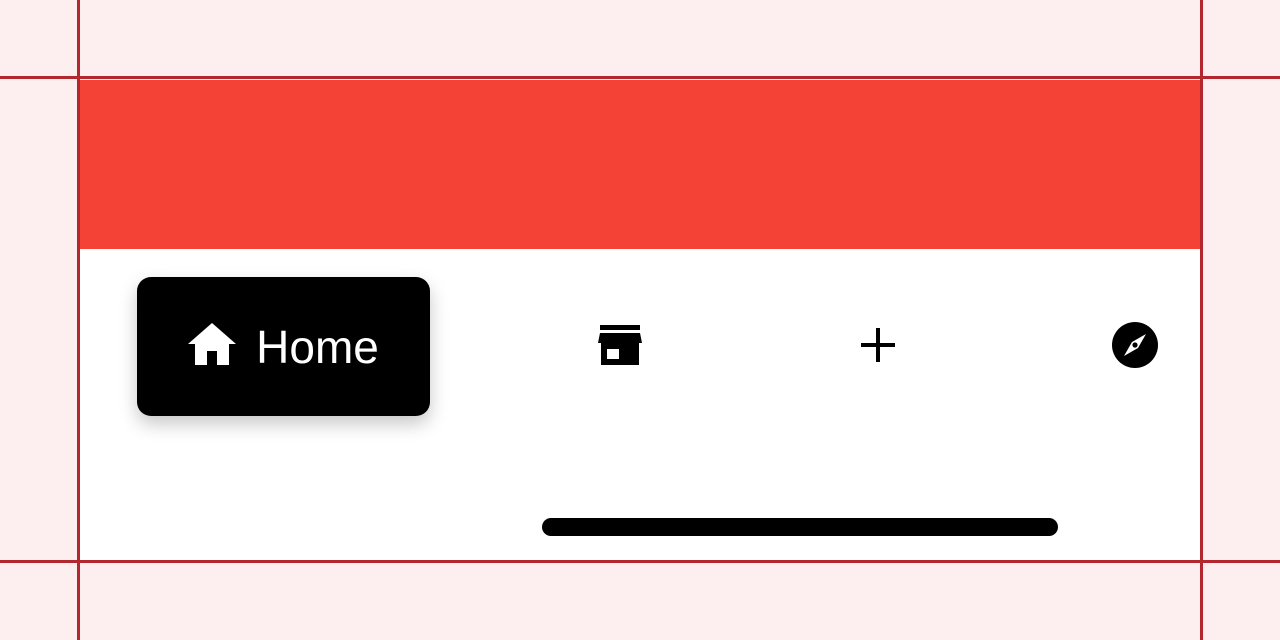 This screenshot has width=1280, height=640. I want to click on tab-home: Home, so click(283, 346).